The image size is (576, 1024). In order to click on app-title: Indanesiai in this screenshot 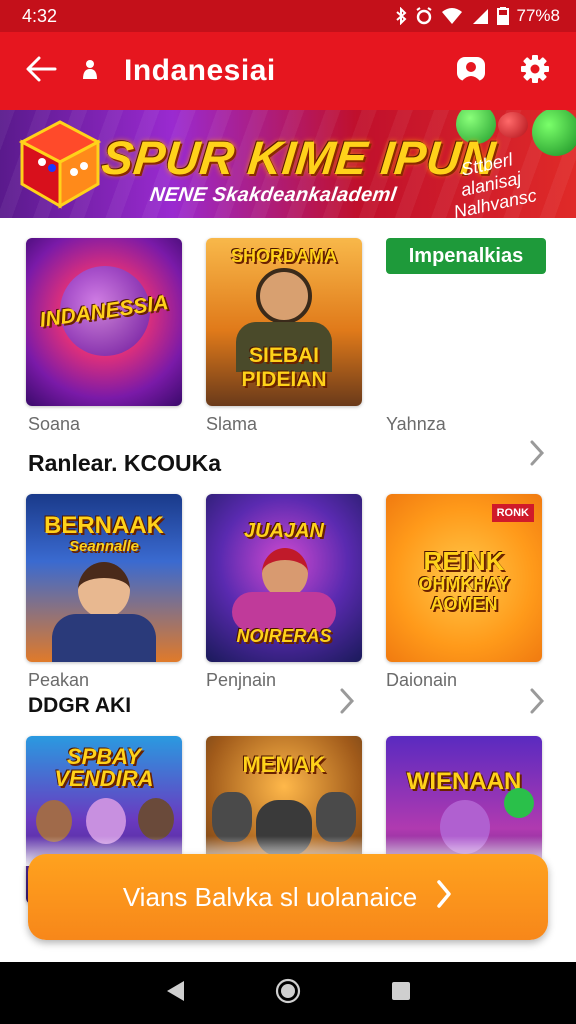, I will do `click(200, 70)`.